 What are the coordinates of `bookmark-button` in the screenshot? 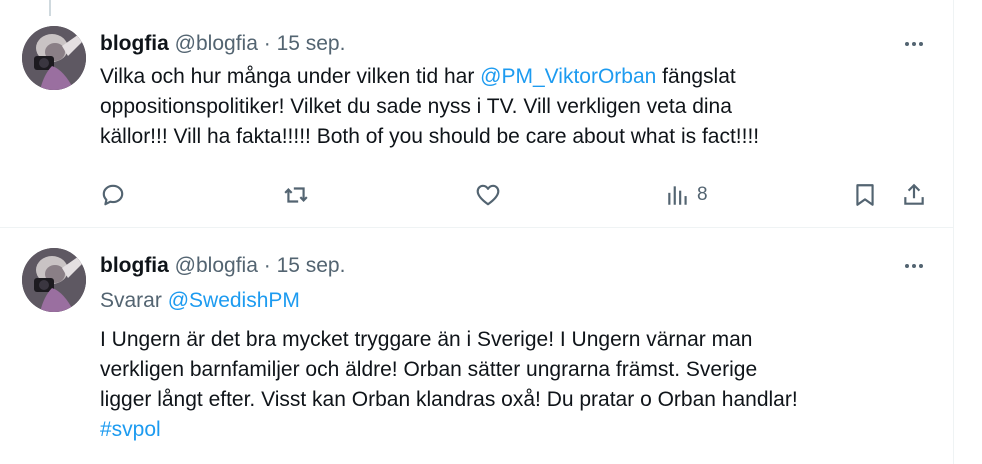 It's located at (865, 195).